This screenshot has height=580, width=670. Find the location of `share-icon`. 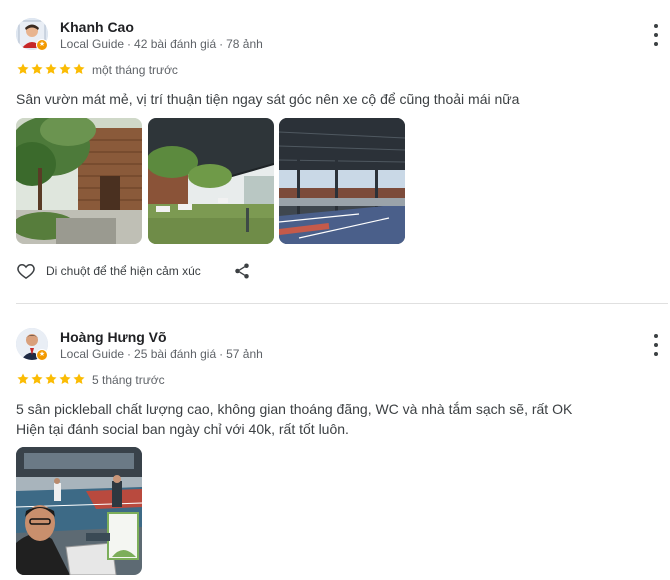

share-icon is located at coordinates (242, 271).